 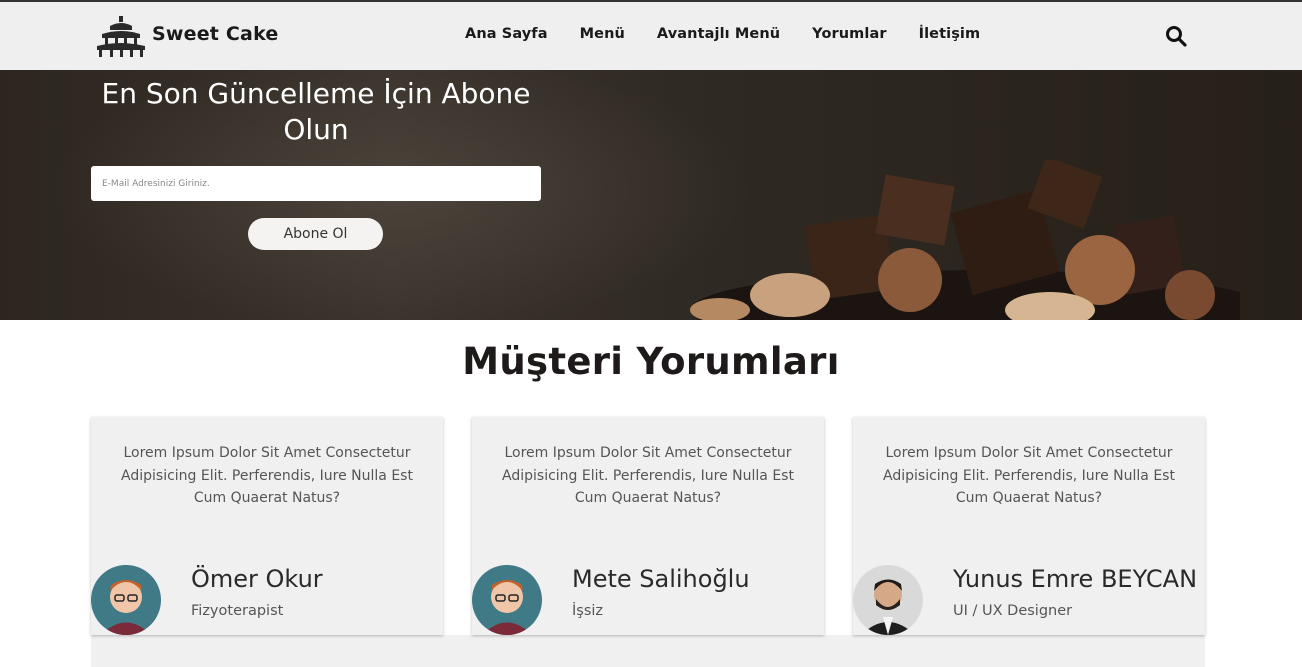 What do you see at coordinates (237, 611) in the screenshot?
I see `reviewer-role: Fizyoterapist` at bounding box center [237, 611].